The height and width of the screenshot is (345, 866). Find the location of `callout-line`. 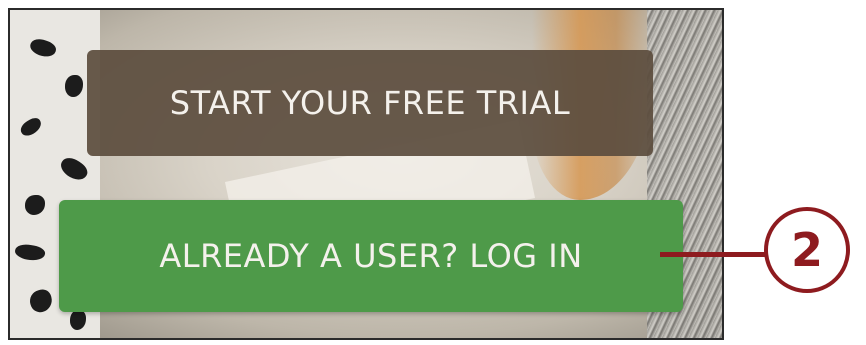

callout-line is located at coordinates (713, 254).